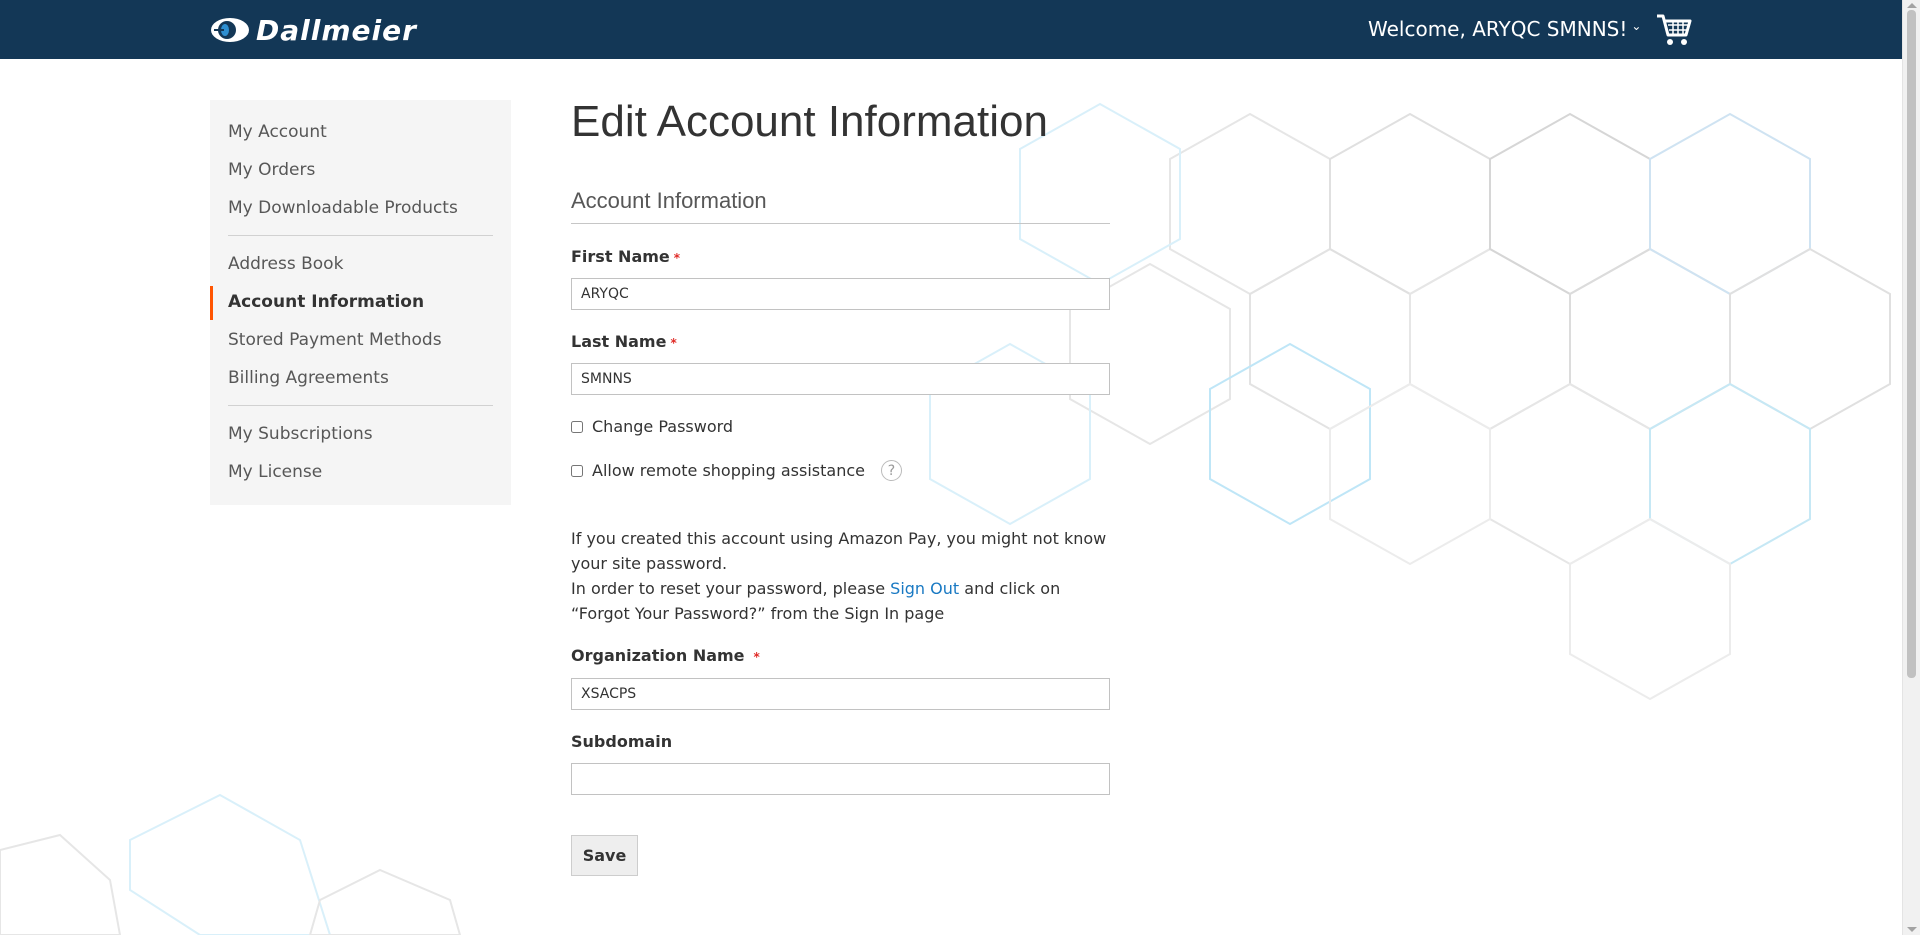 The width and height of the screenshot is (1920, 935). I want to click on sidebar-item-stored-payment-methods: Stored Payment Methods, so click(335, 340).